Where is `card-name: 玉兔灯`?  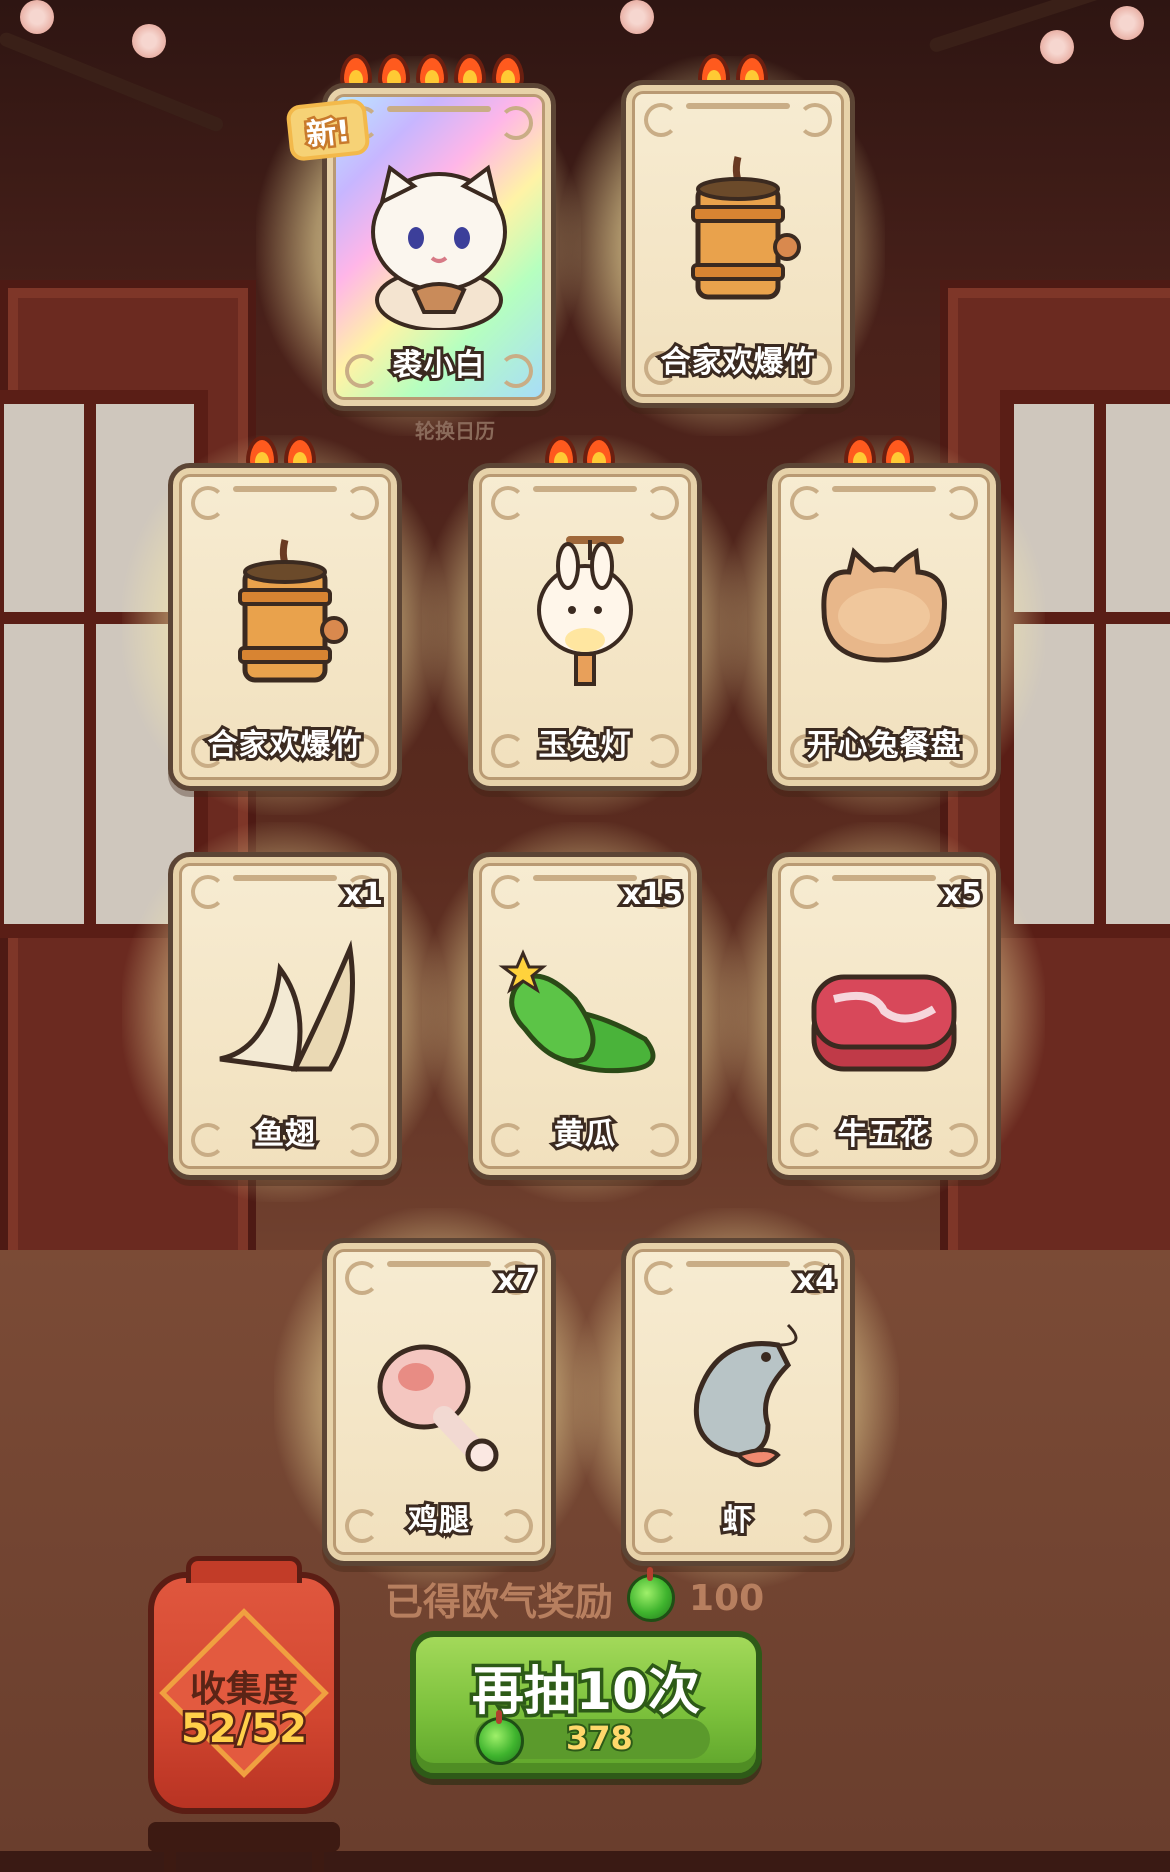 card-name: 玉兔灯 is located at coordinates (585, 745).